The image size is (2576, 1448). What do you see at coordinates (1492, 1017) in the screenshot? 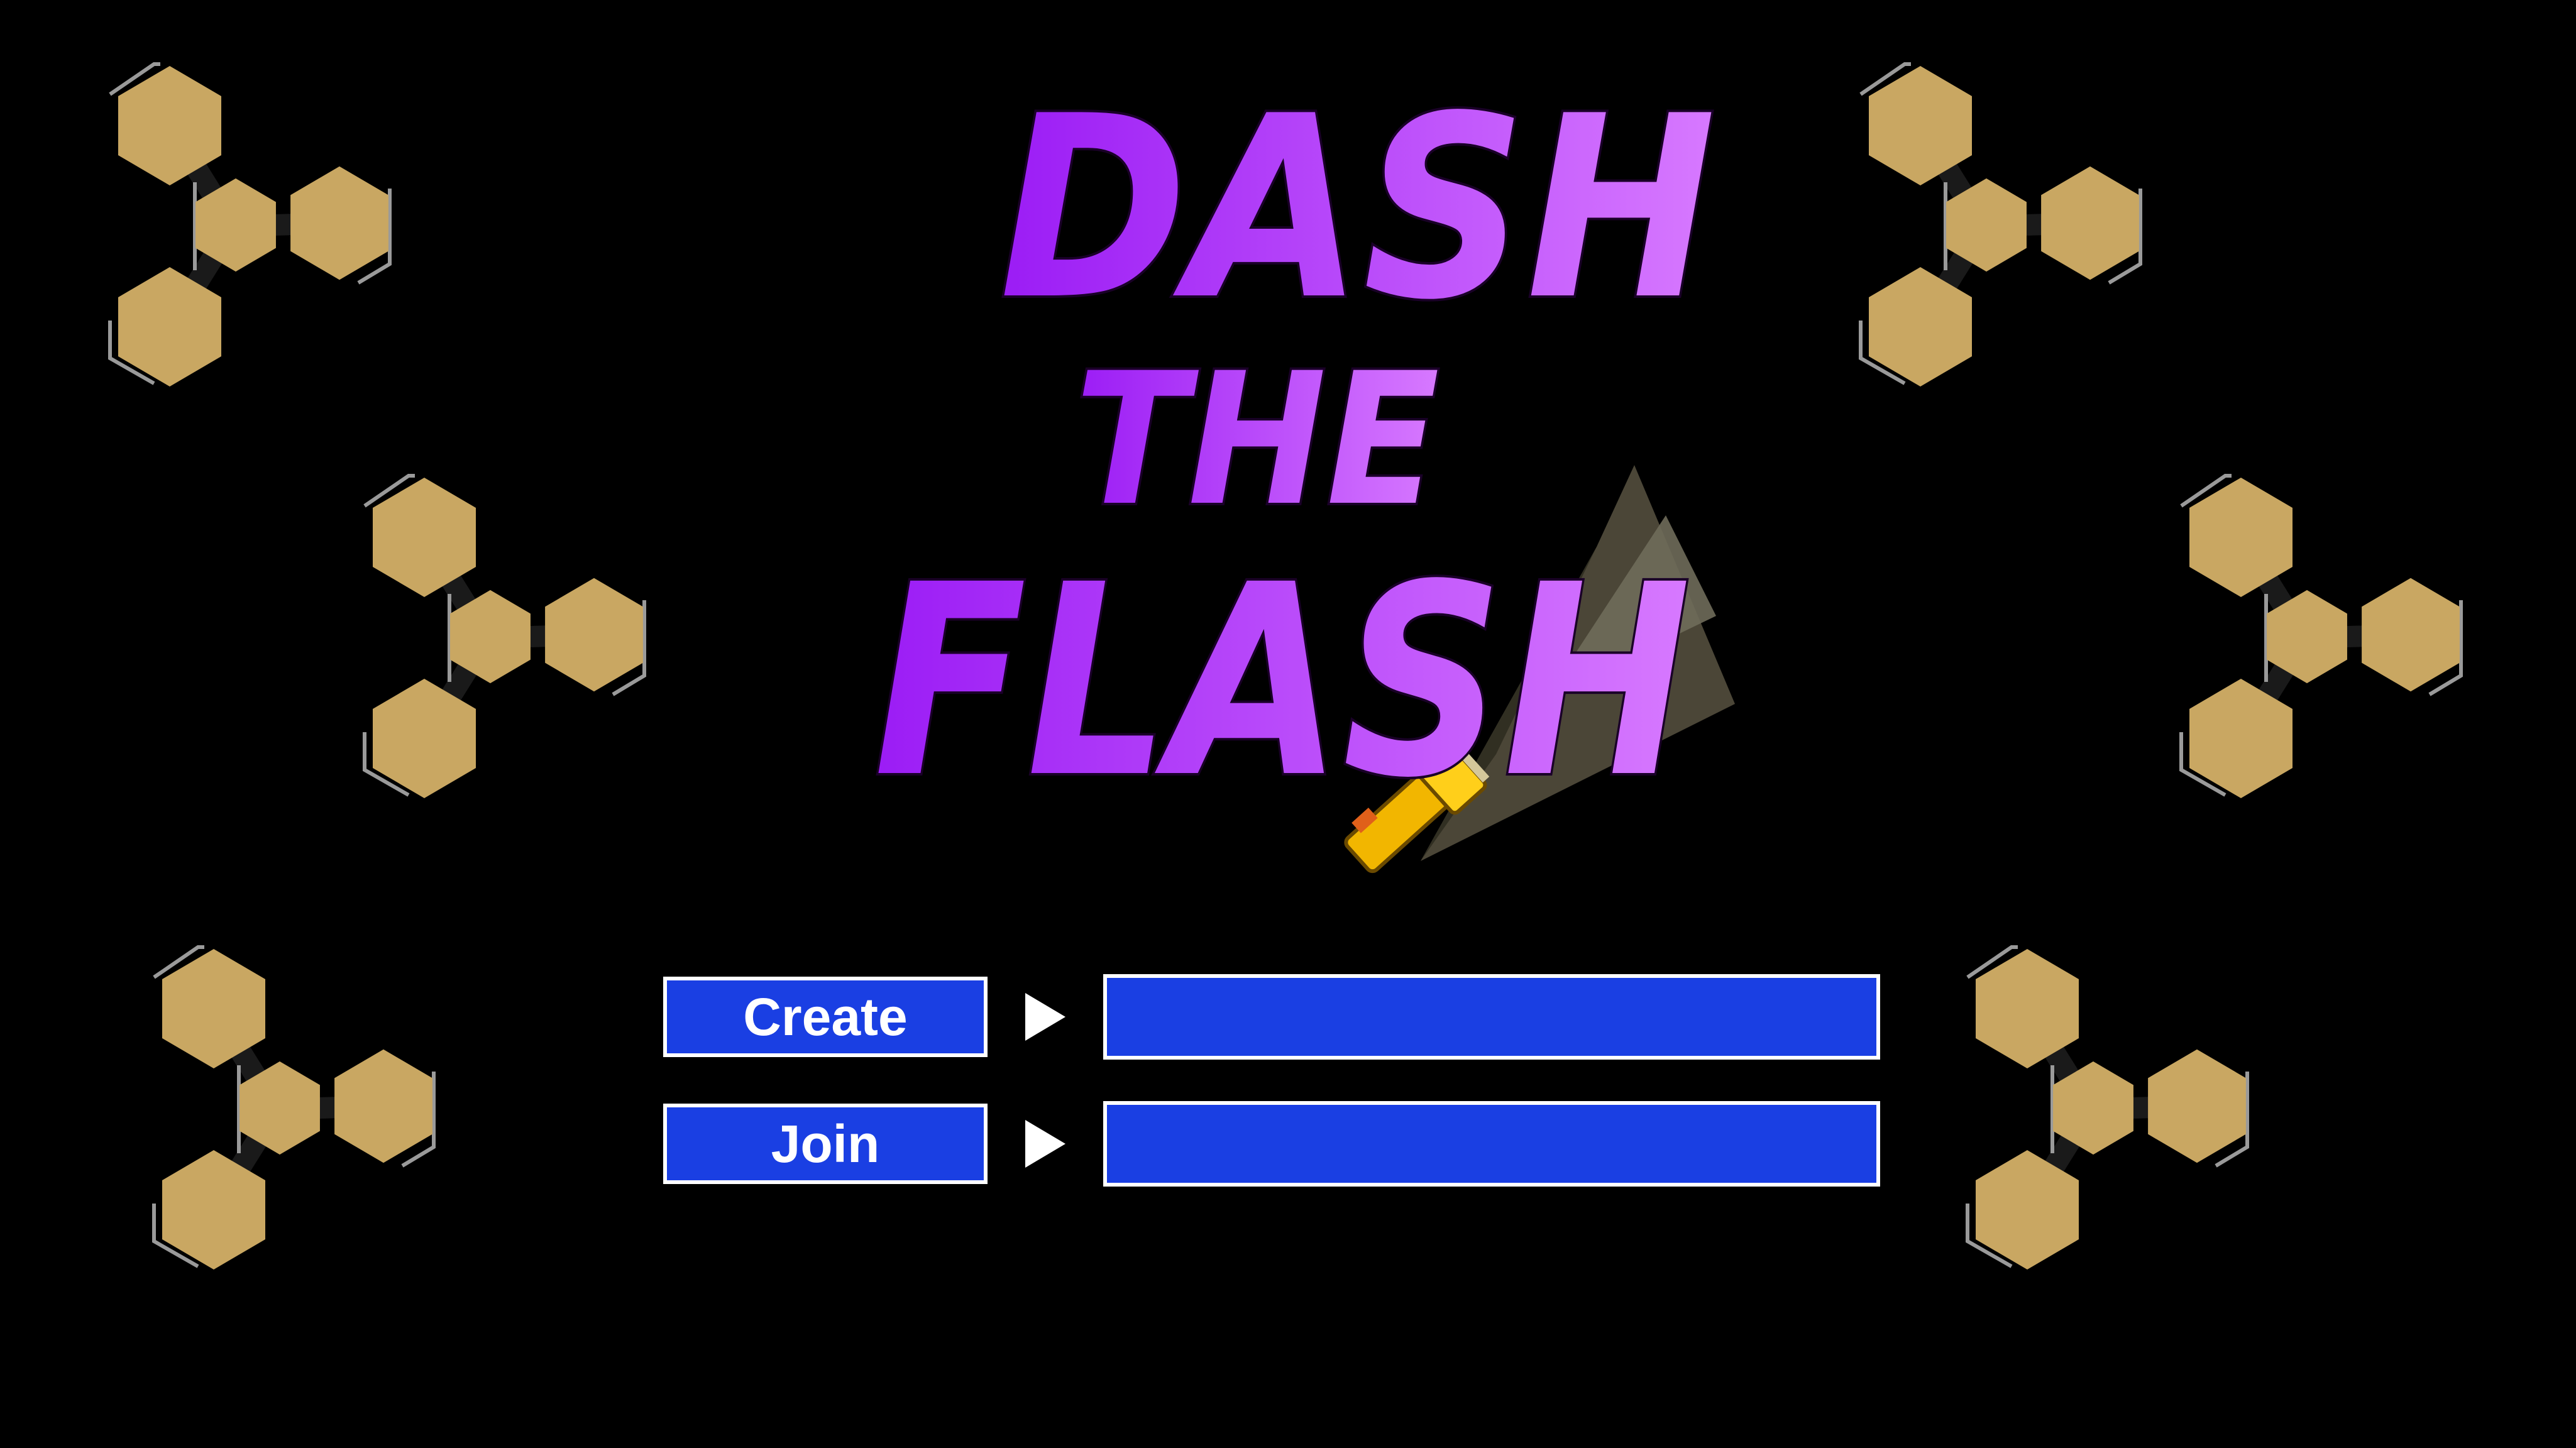
I see `create-input` at bounding box center [1492, 1017].